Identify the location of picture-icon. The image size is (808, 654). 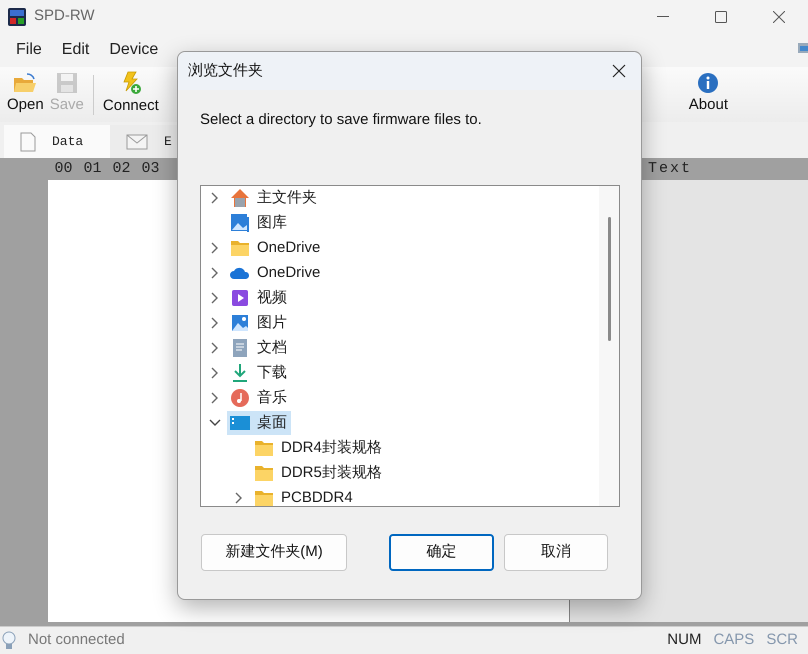
(240, 323).